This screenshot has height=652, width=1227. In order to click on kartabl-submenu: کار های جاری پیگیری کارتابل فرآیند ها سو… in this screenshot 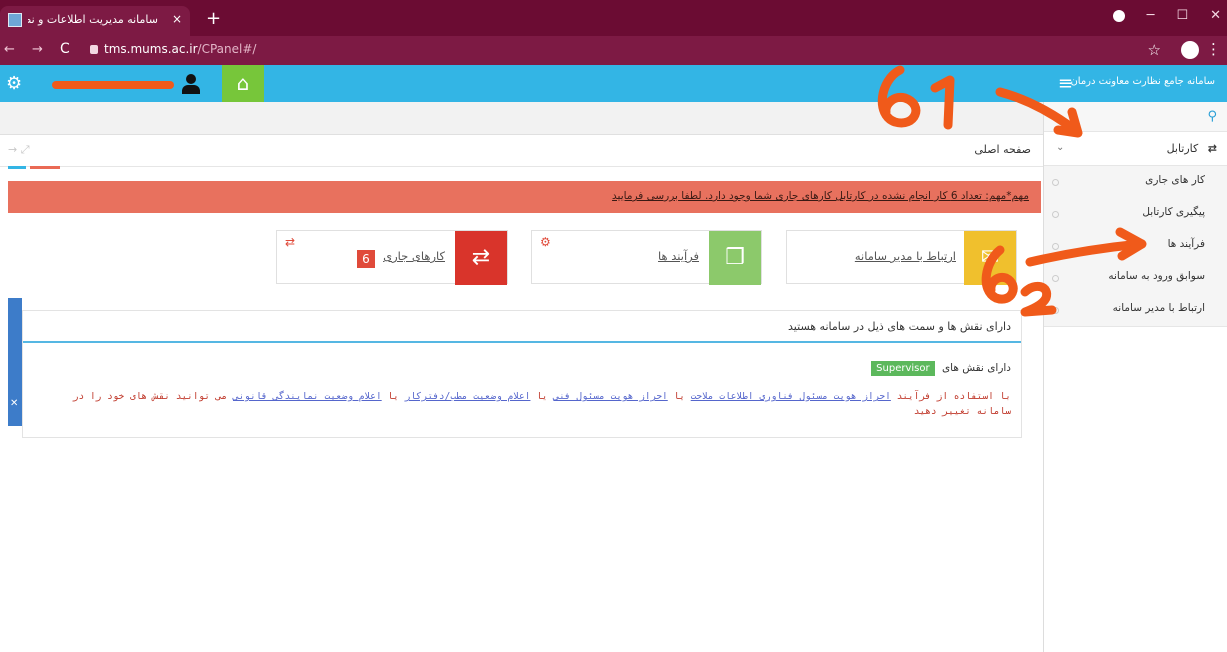, I will do `click(1135, 246)`.